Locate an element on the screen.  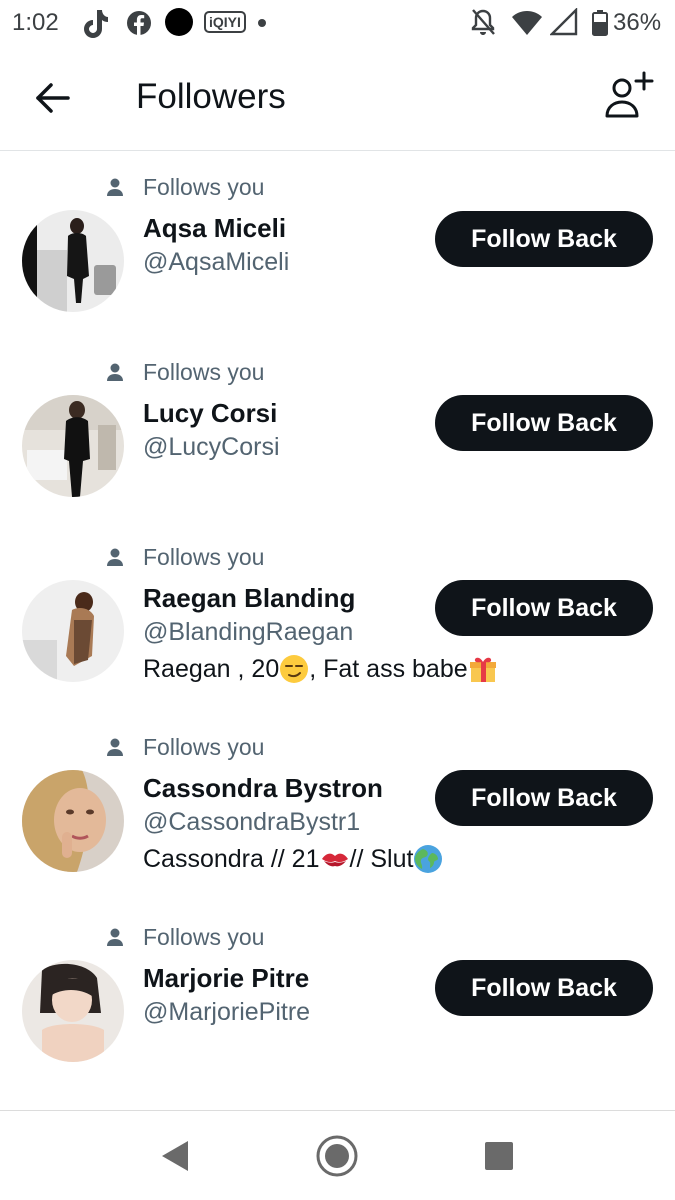
follower-handle: @BlandingRaegan is located at coordinates (248, 632).